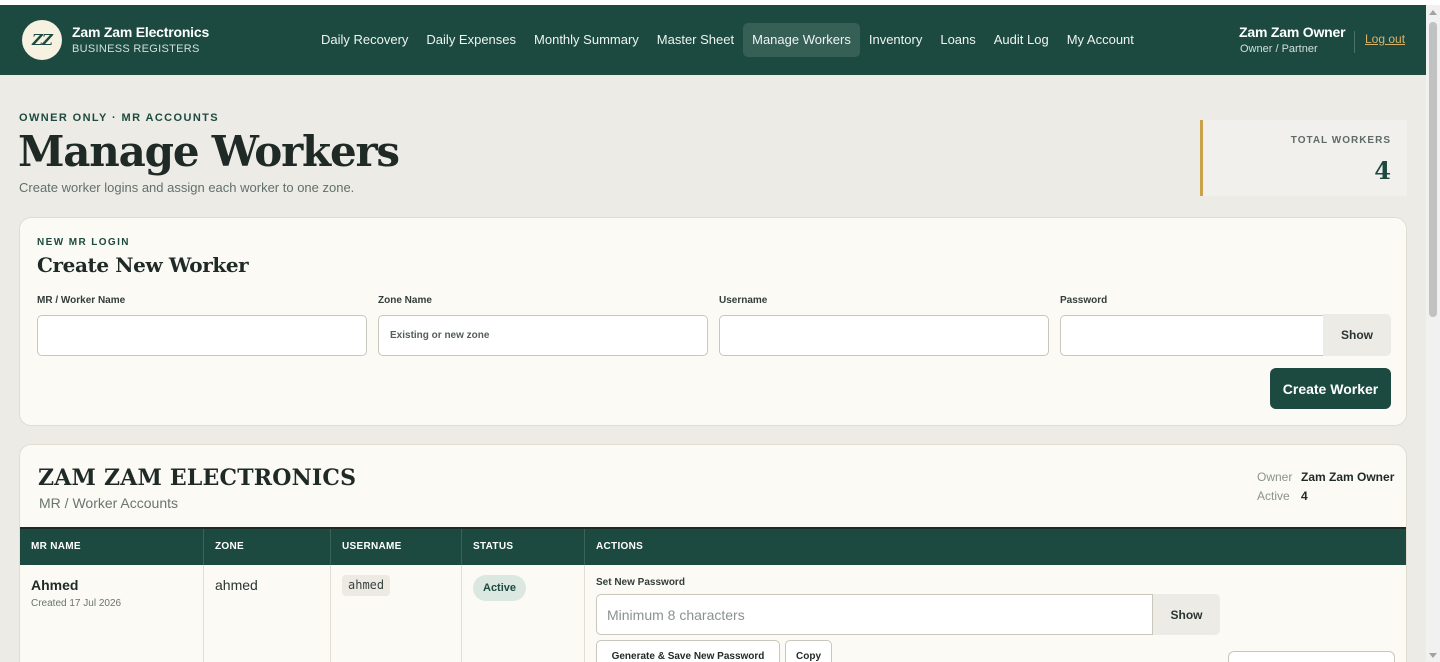 The image size is (1440, 662). I want to click on worker-zone: ahmed, so click(236, 585).